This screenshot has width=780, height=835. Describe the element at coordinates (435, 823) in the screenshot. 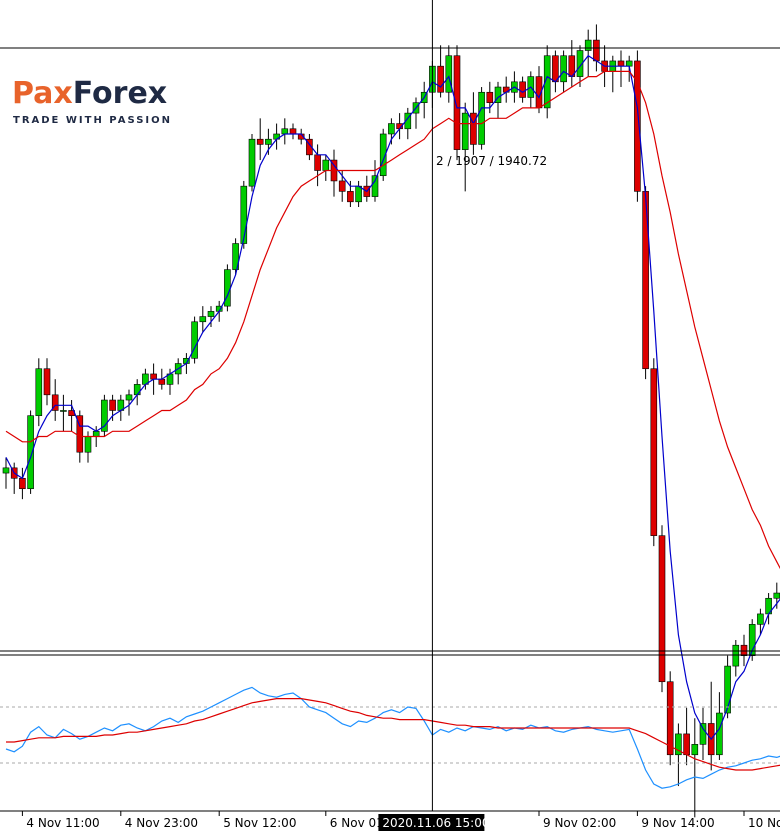

I see `crosshair-date-label: 2020.11.06 15:00` at that location.